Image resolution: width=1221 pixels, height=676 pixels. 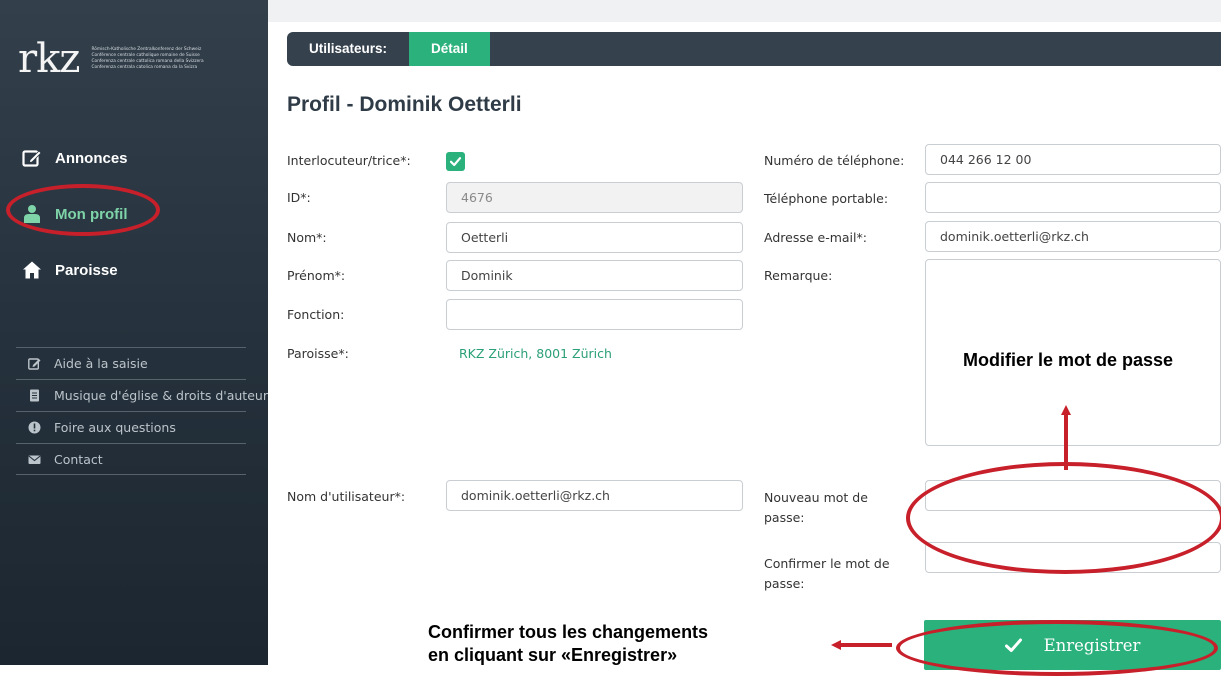 I want to click on sidebar-item-faq: Foire aux questions, so click(x=131, y=427).